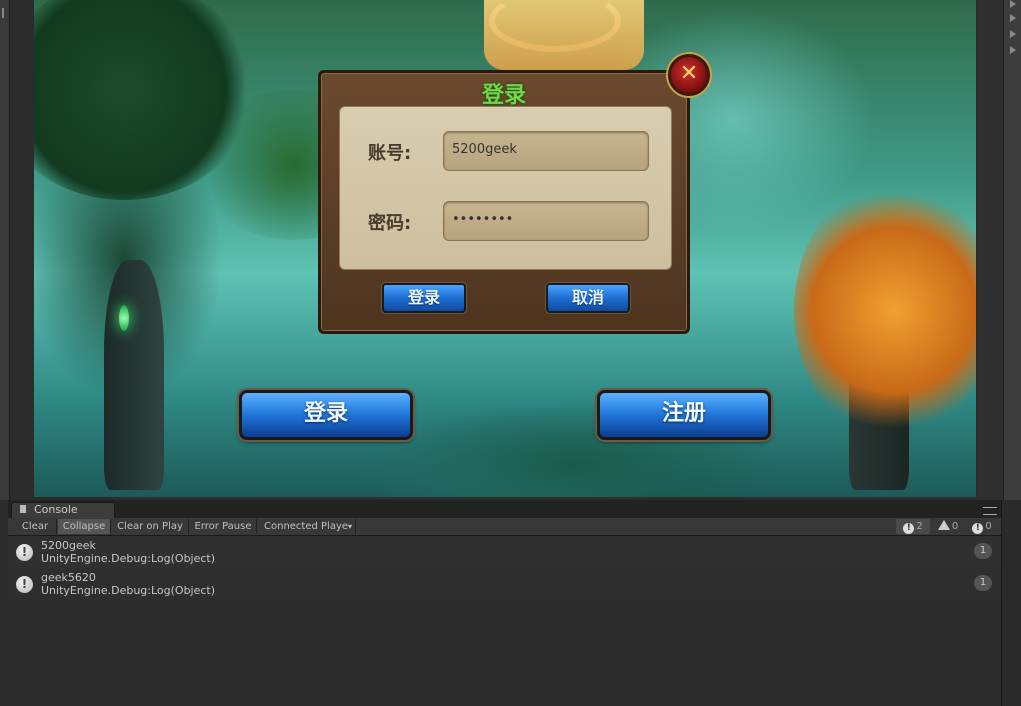 The image size is (1021, 706). Describe the element at coordinates (505, 188) in the screenshot. I see `login-form-panel: 账号: 5200geek 密码: ••••••••` at that location.